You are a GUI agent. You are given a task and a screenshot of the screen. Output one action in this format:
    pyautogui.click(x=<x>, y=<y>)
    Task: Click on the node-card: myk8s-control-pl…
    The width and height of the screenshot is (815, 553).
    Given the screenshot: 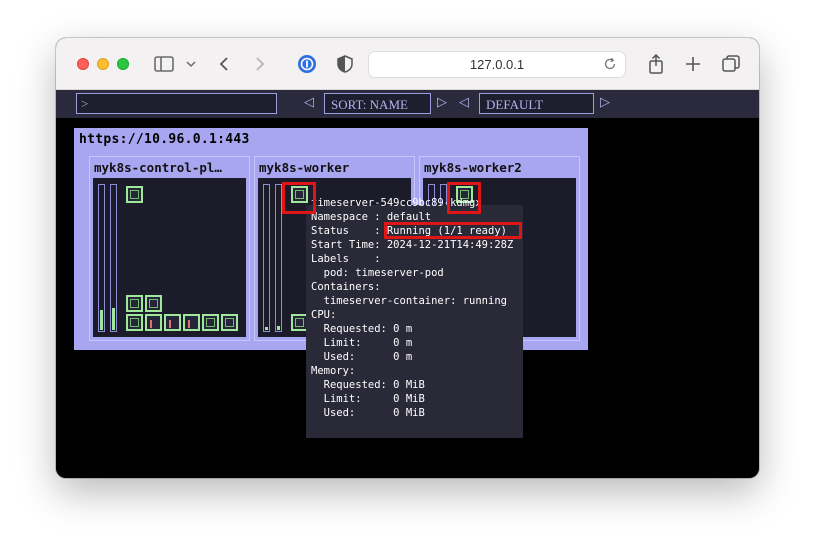 What is the action you would take?
    pyautogui.click(x=169, y=248)
    